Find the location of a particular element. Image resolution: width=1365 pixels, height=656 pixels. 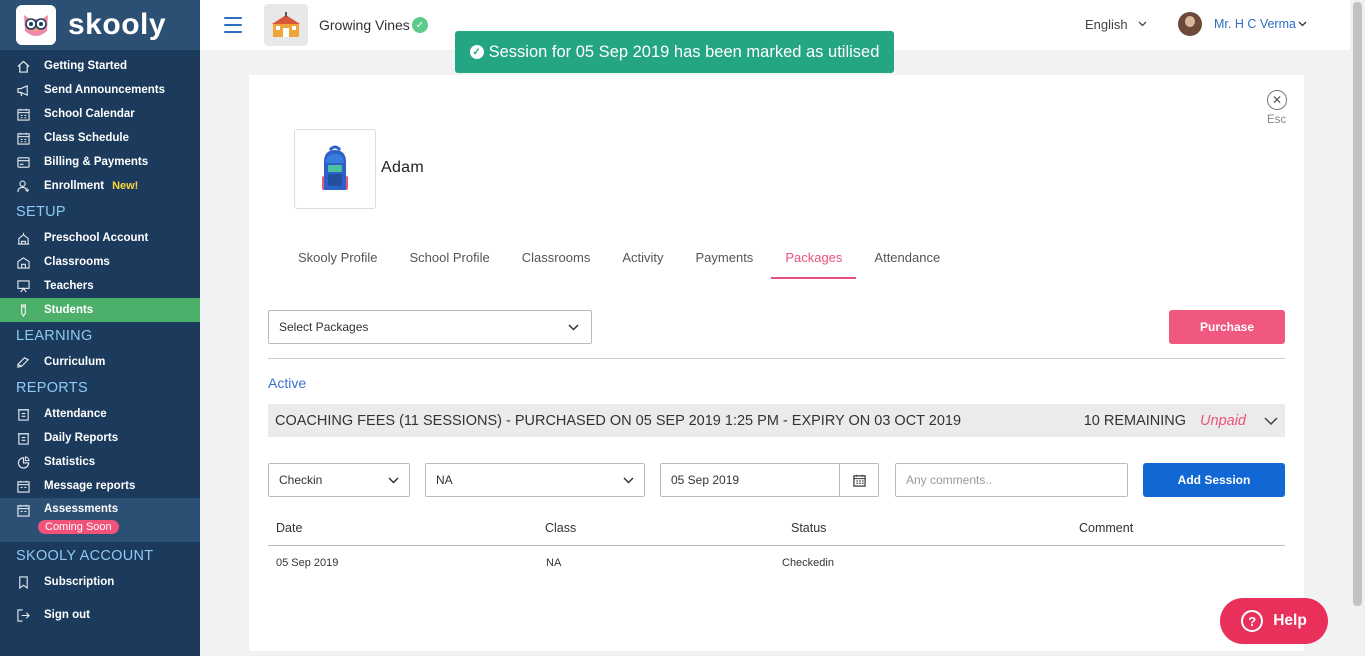

logo: skooly is located at coordinates (100, 25).